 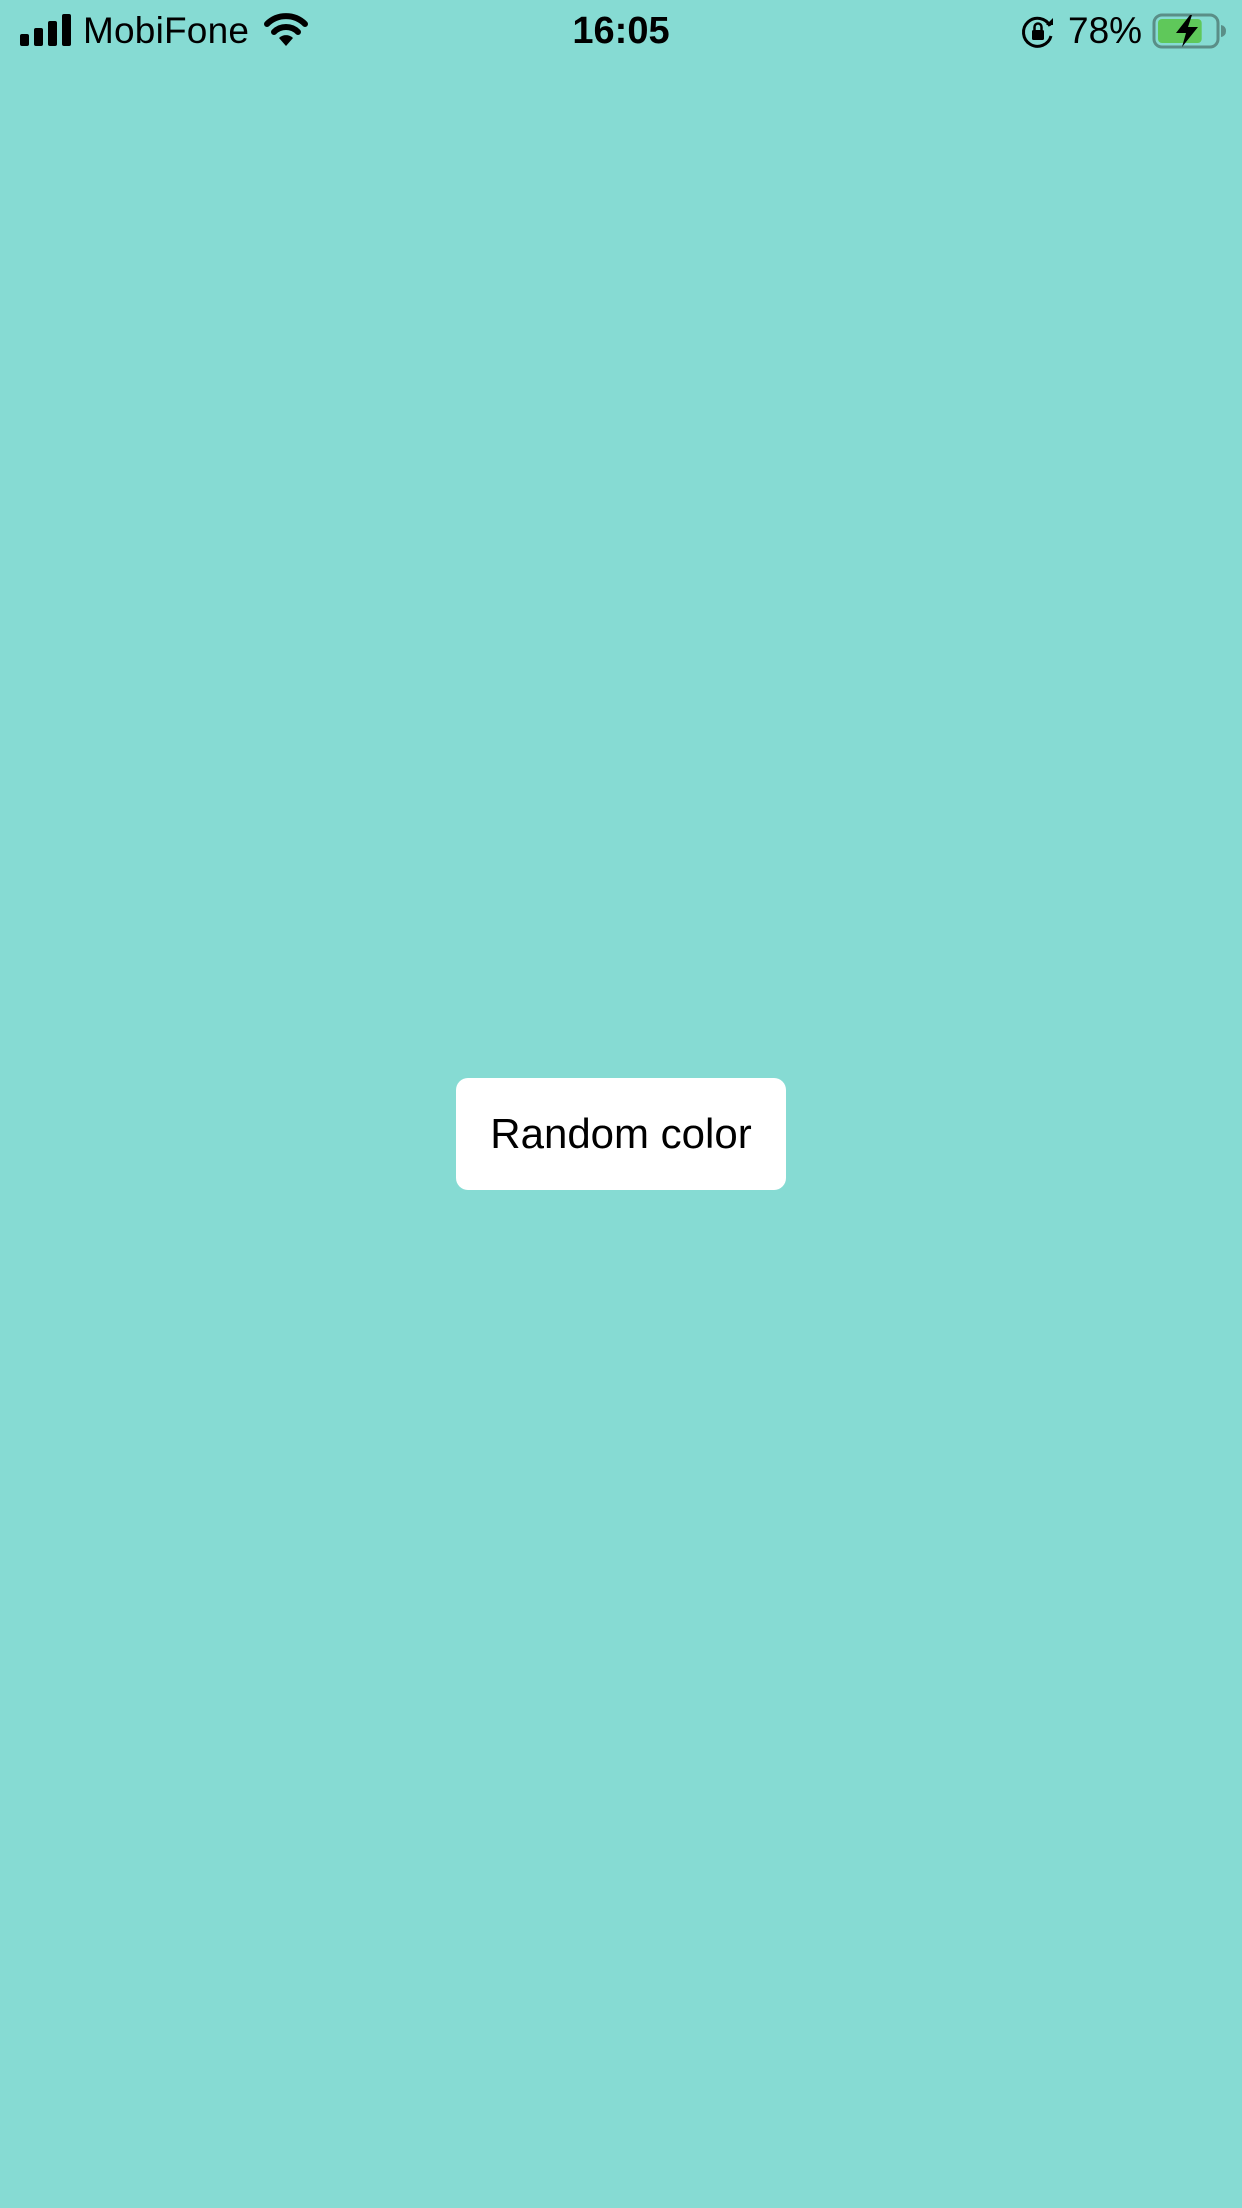 I want to click on carrier-name: MobiFone, so click(x=166, y=30).